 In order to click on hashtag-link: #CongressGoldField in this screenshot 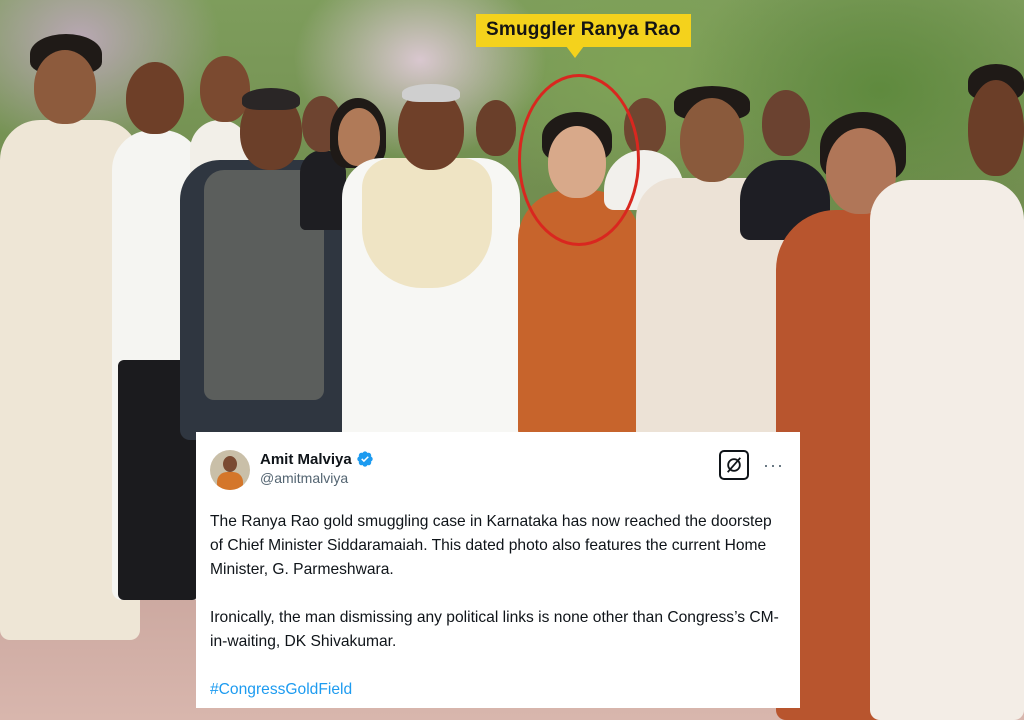, I will do `click(497, 690)`.